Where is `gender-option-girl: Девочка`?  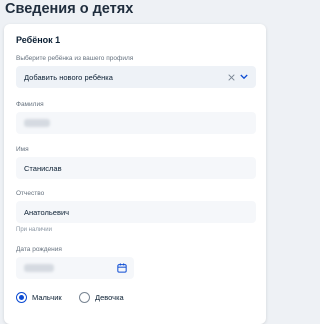 gender-option-girl: Девочка is located at coordinates (101, 297).